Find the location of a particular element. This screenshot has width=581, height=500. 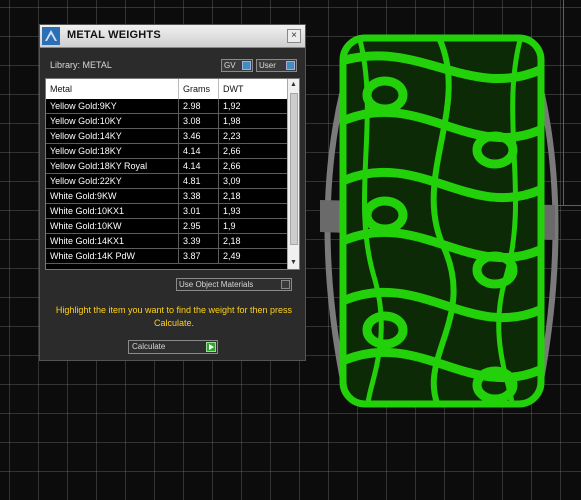

table-row: White Gold:10KW 2.95 1,9 is located at coordinates (167, 226).